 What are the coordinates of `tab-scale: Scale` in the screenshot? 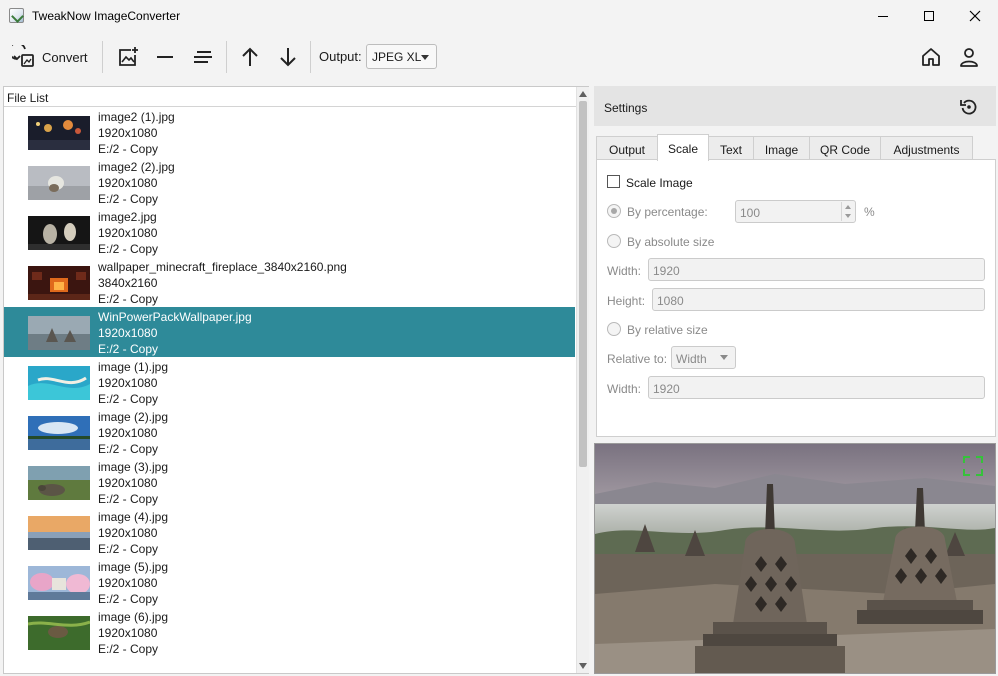 It's located at (683, 147).